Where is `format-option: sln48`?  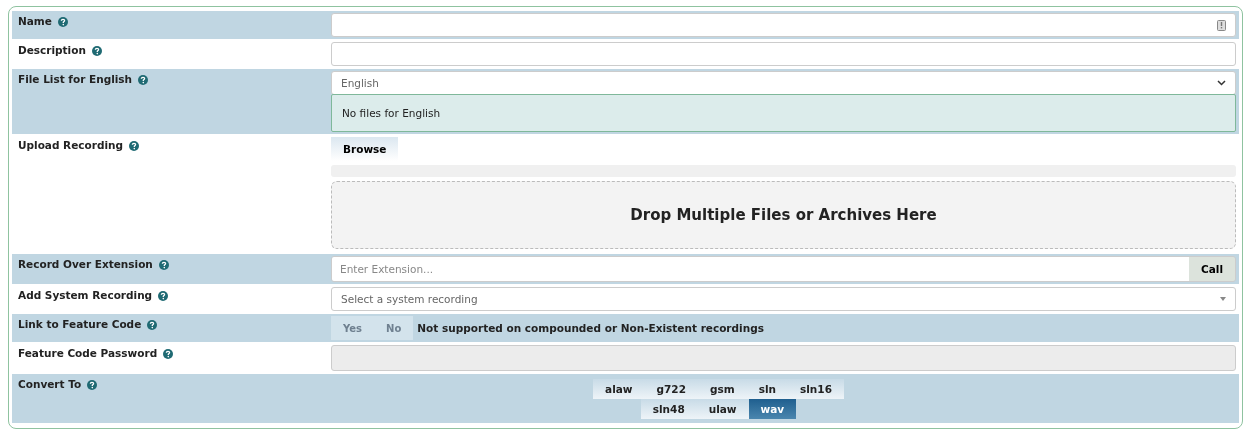
format-option: sln48 is located at coordinates (668, 409).